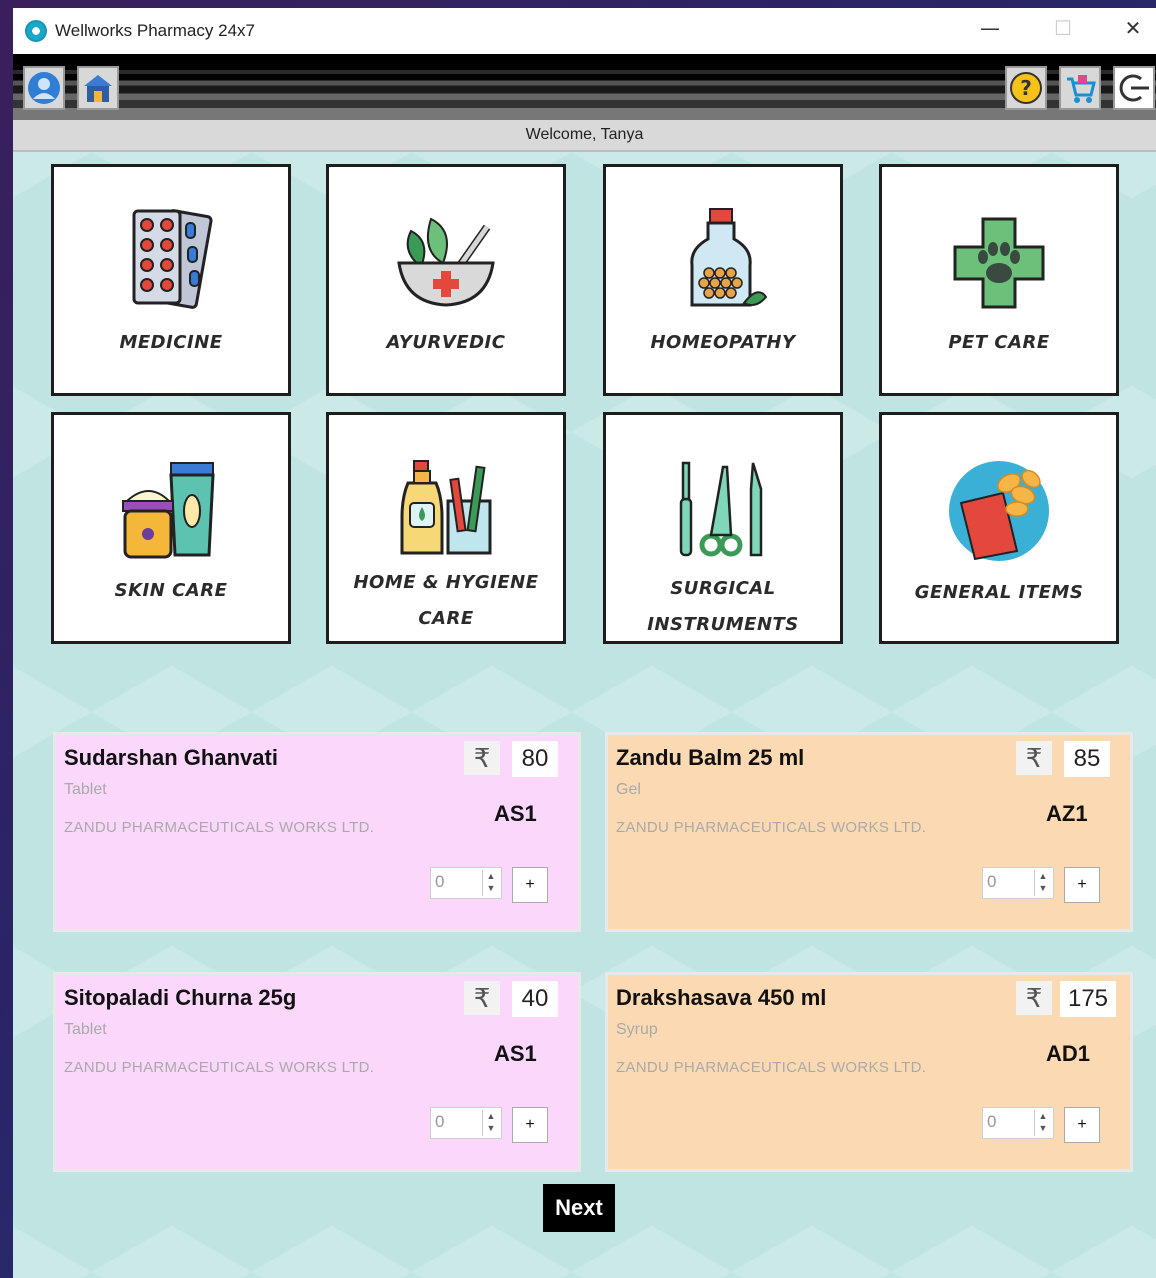 The image size is (1156, 1278). Describe the element at coordinates (723, 624) in the screenshot. I see `category-label-line2: INSTRUMENTS` at that location.